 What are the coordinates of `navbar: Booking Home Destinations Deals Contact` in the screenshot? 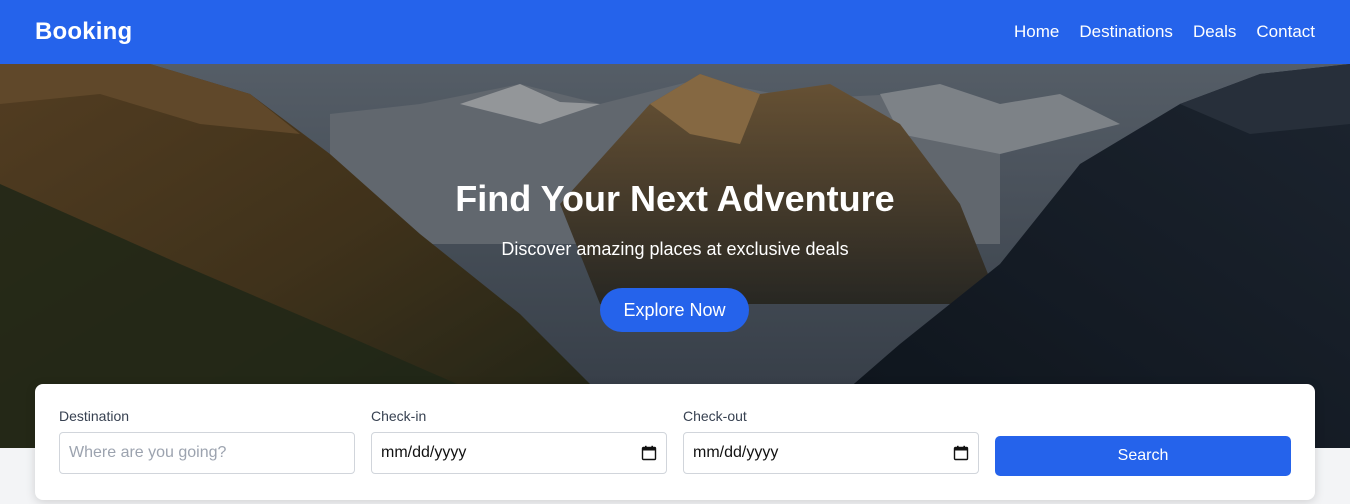 It's located at (675, 32).